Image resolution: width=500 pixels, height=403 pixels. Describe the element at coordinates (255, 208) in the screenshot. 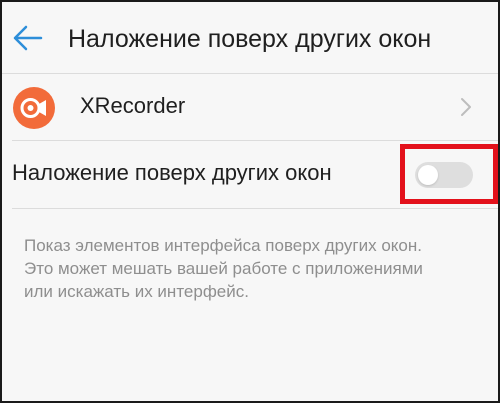

I see `setting-row-divider` at that location.